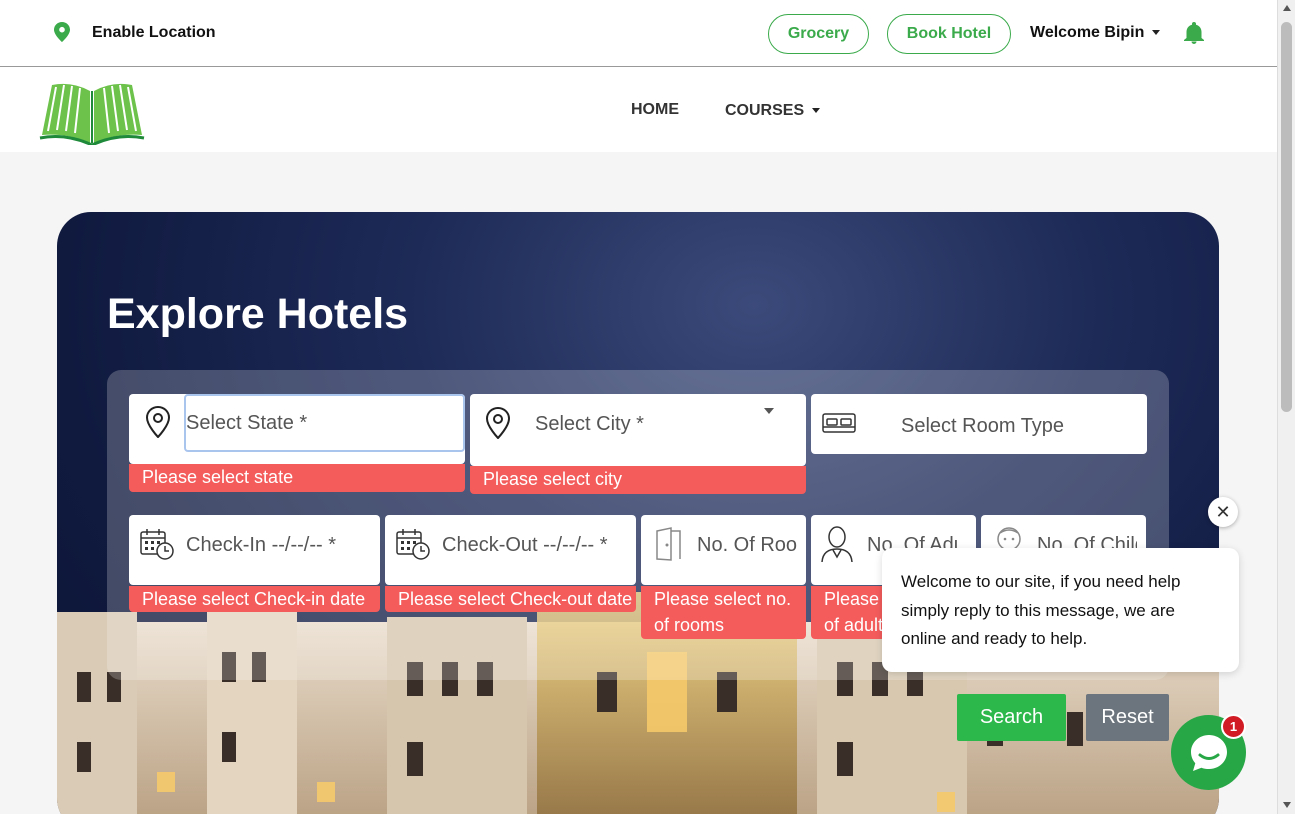 The width and height of the screenshot is (1295, 814). I want to click on book-logo-icon, so click(92, 110).